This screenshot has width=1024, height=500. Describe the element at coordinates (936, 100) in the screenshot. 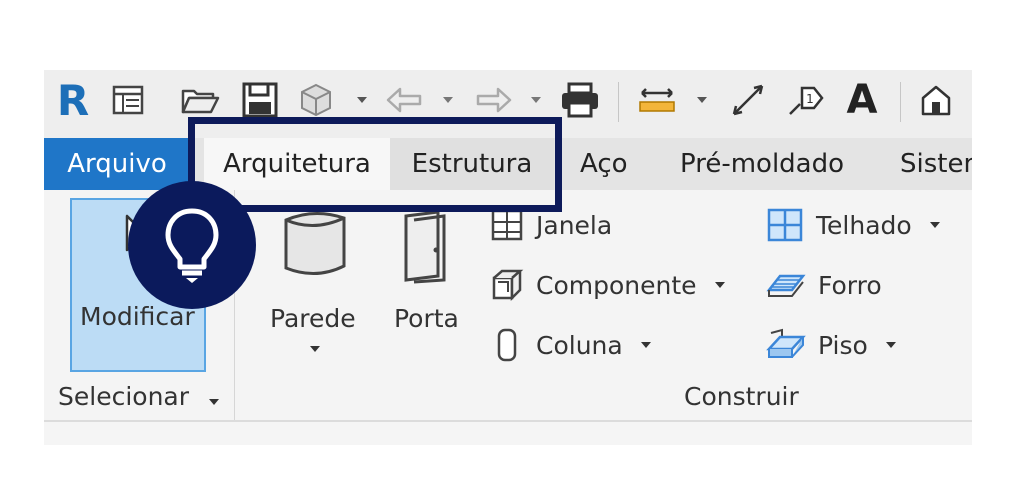

I see `3d-view-icon` at that location.